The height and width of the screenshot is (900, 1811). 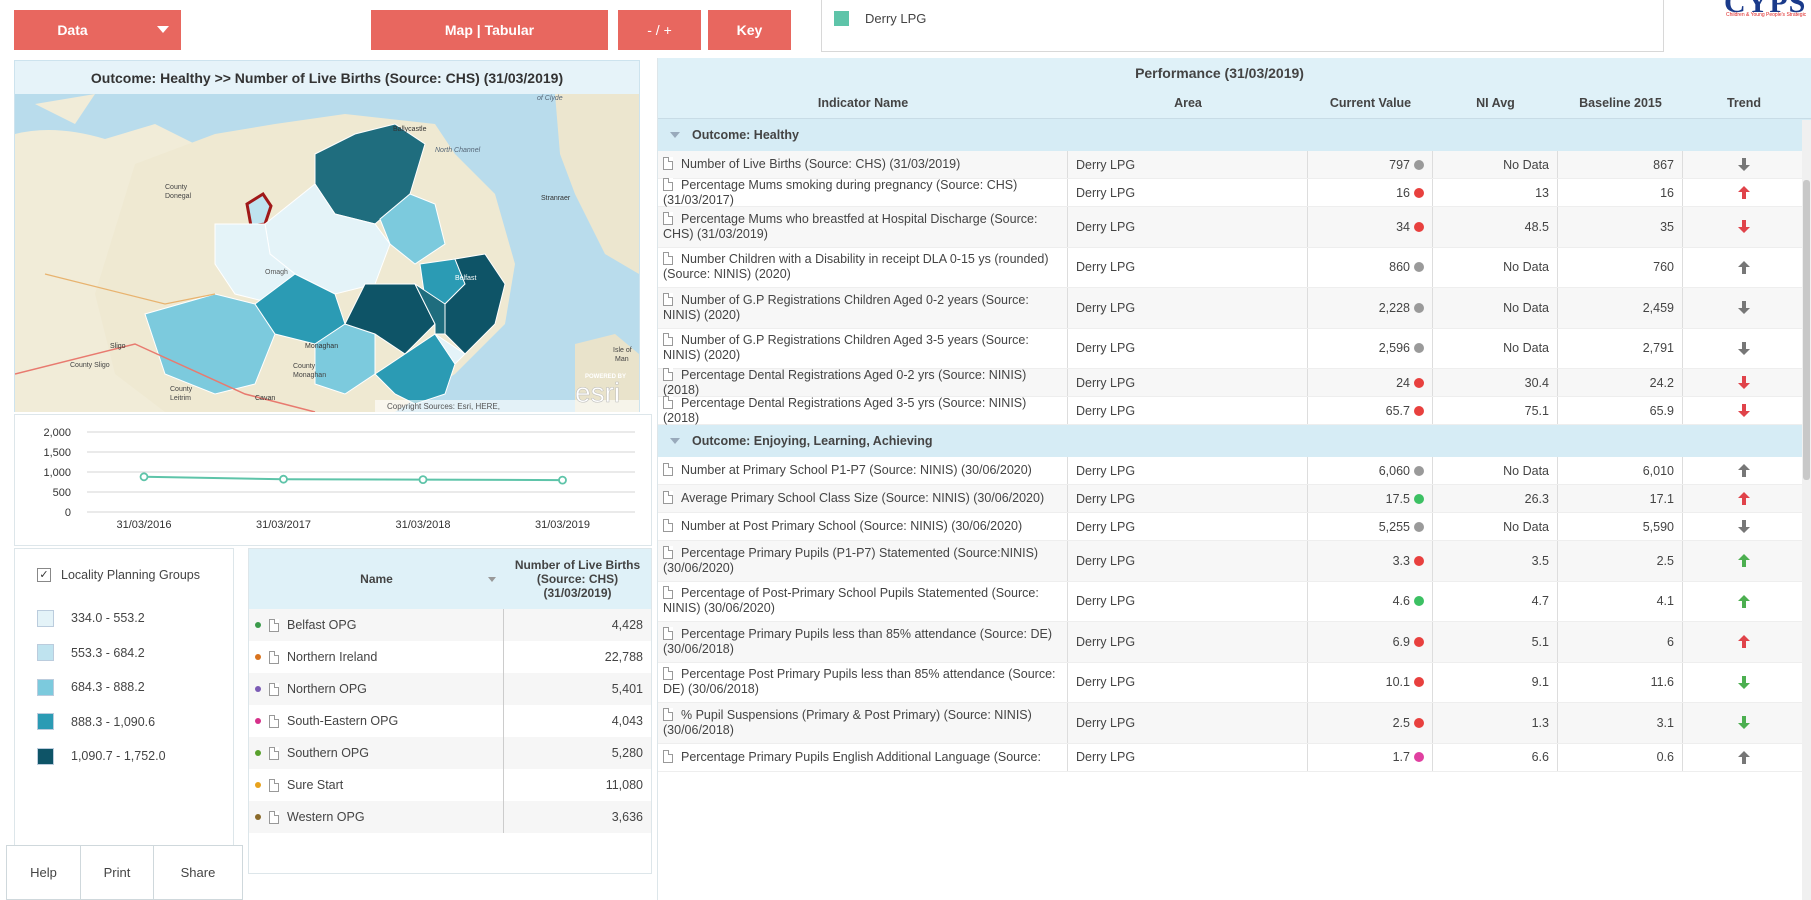 What do you see at coordinates (1234, 135) in the screenshot?
I see `section-header: Outcome: Healthy` at bounding box center [1234, 135].